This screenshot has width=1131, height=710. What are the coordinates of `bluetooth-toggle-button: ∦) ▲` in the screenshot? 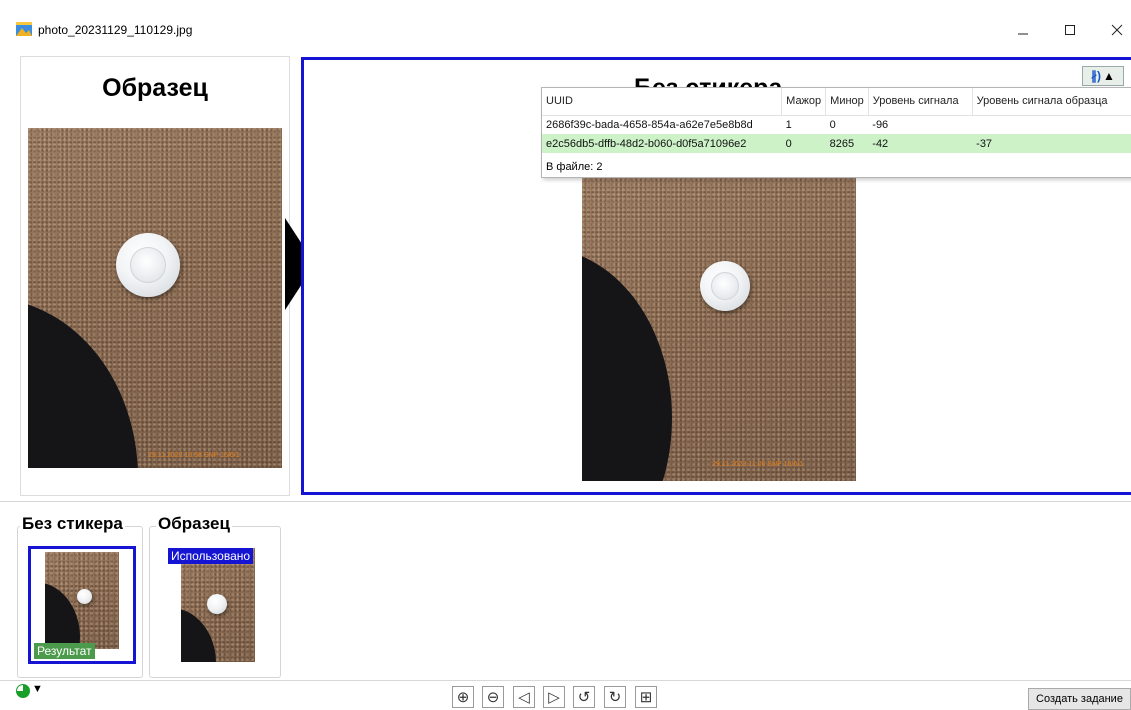 It's located at (1103, 76).